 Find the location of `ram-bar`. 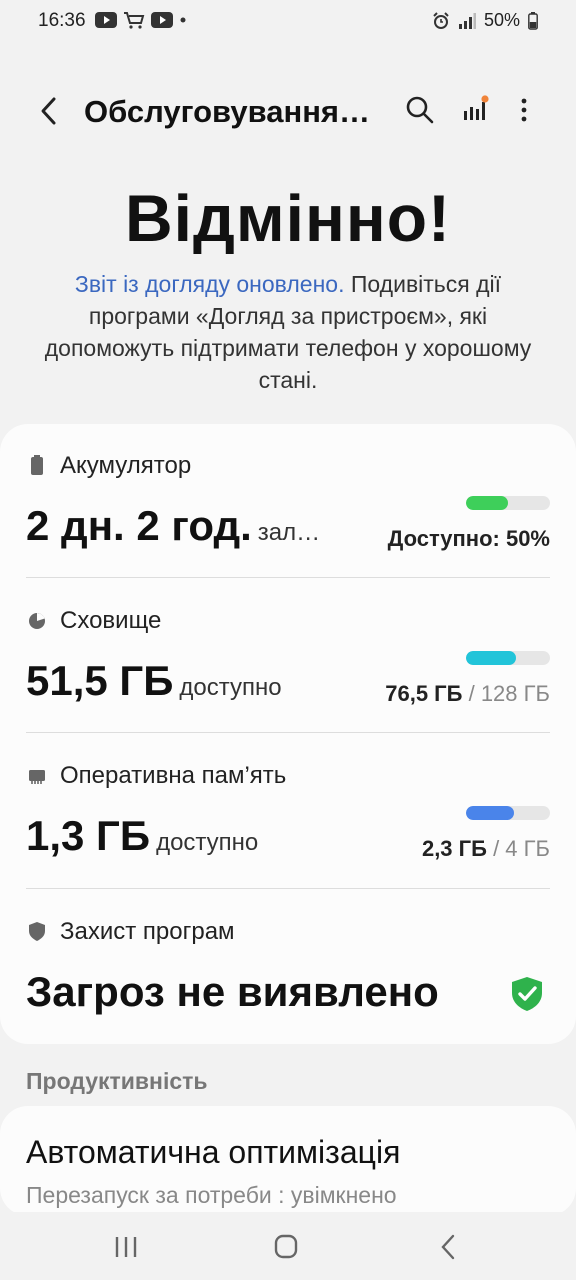

ram-bar is located at coordinates (508, 813).